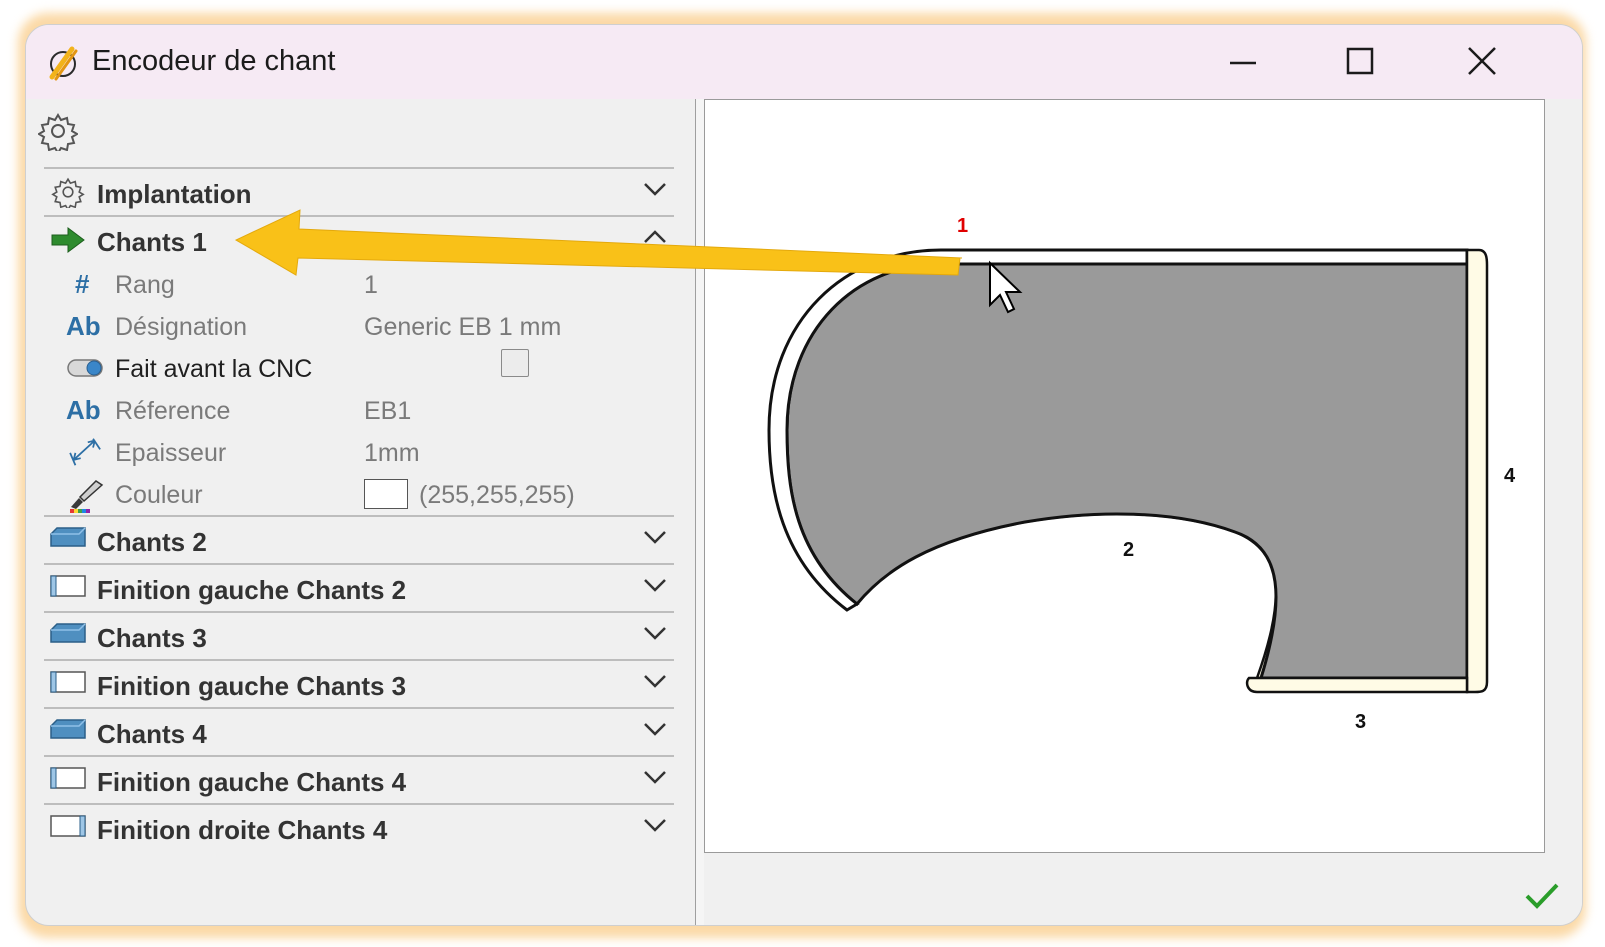  Describe the element at coordinates (497, 495) in the screenshot. I see `color-value: (255,255,255)` at that location.